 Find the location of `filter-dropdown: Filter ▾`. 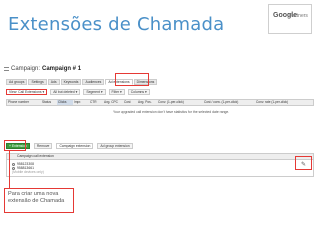

filter-dropdown: Filter ▾ is located at coordinates (116, 92).